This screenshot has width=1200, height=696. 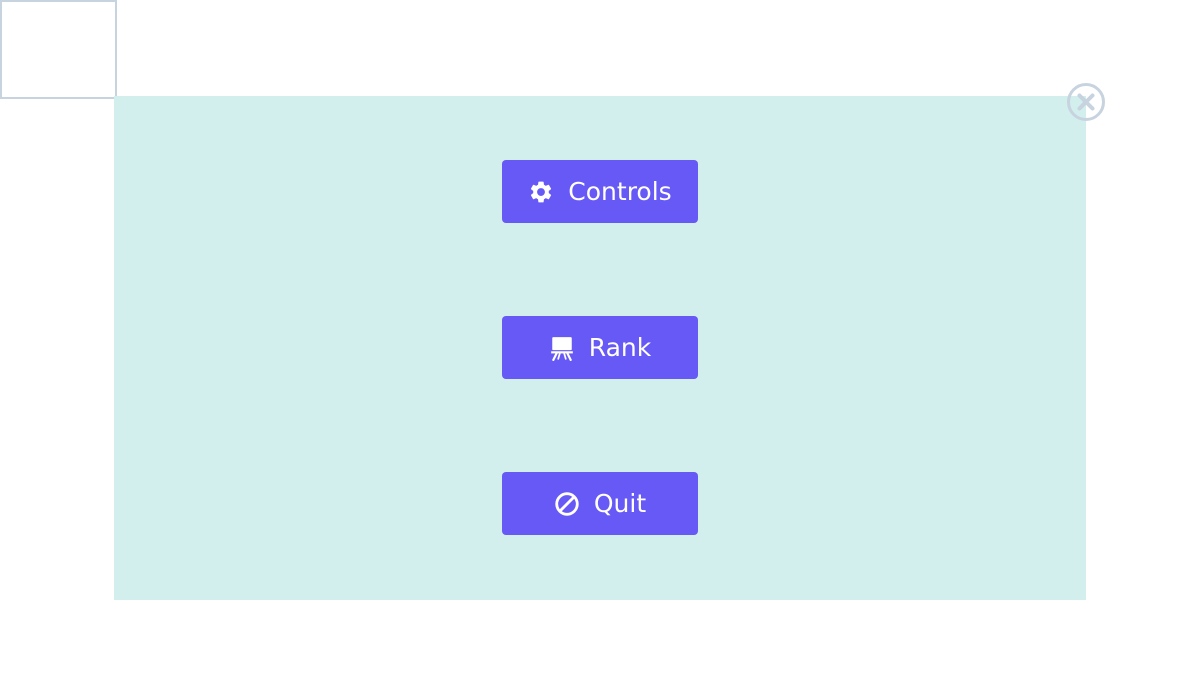 I want to click on gear-icon, so click(x=541, y=192).